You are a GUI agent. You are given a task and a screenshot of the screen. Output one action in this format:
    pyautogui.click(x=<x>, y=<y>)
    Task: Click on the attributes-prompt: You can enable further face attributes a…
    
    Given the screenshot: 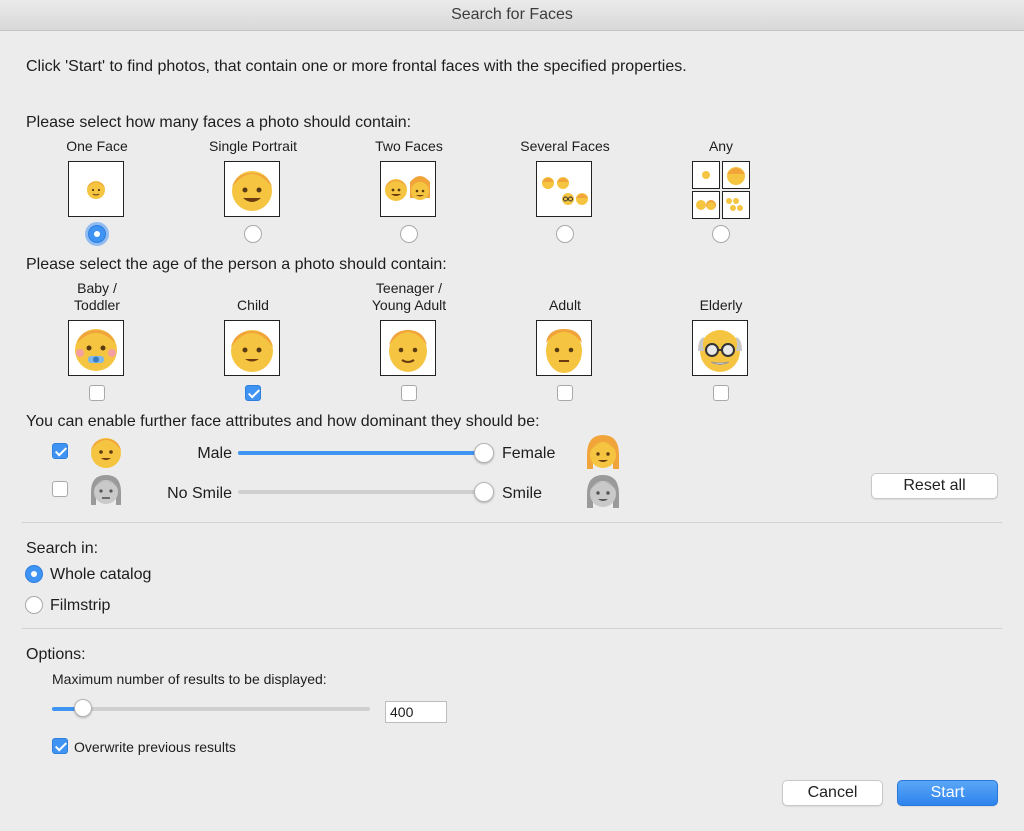 What is the action you would take?
    pyautogui.click(x=283, y=421)
    